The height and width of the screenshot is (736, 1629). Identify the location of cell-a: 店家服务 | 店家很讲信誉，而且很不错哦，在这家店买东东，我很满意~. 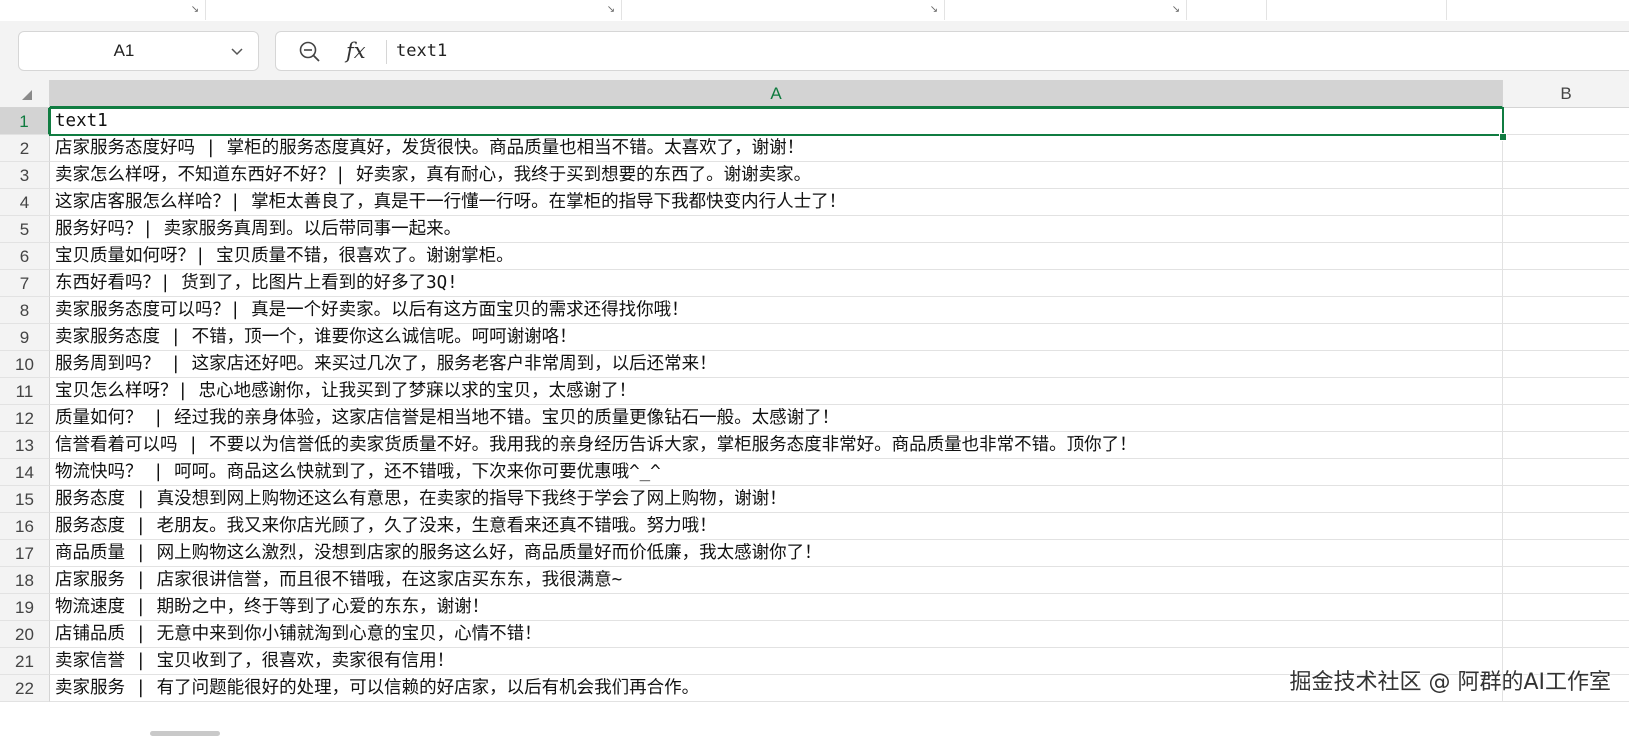
(776, 580).